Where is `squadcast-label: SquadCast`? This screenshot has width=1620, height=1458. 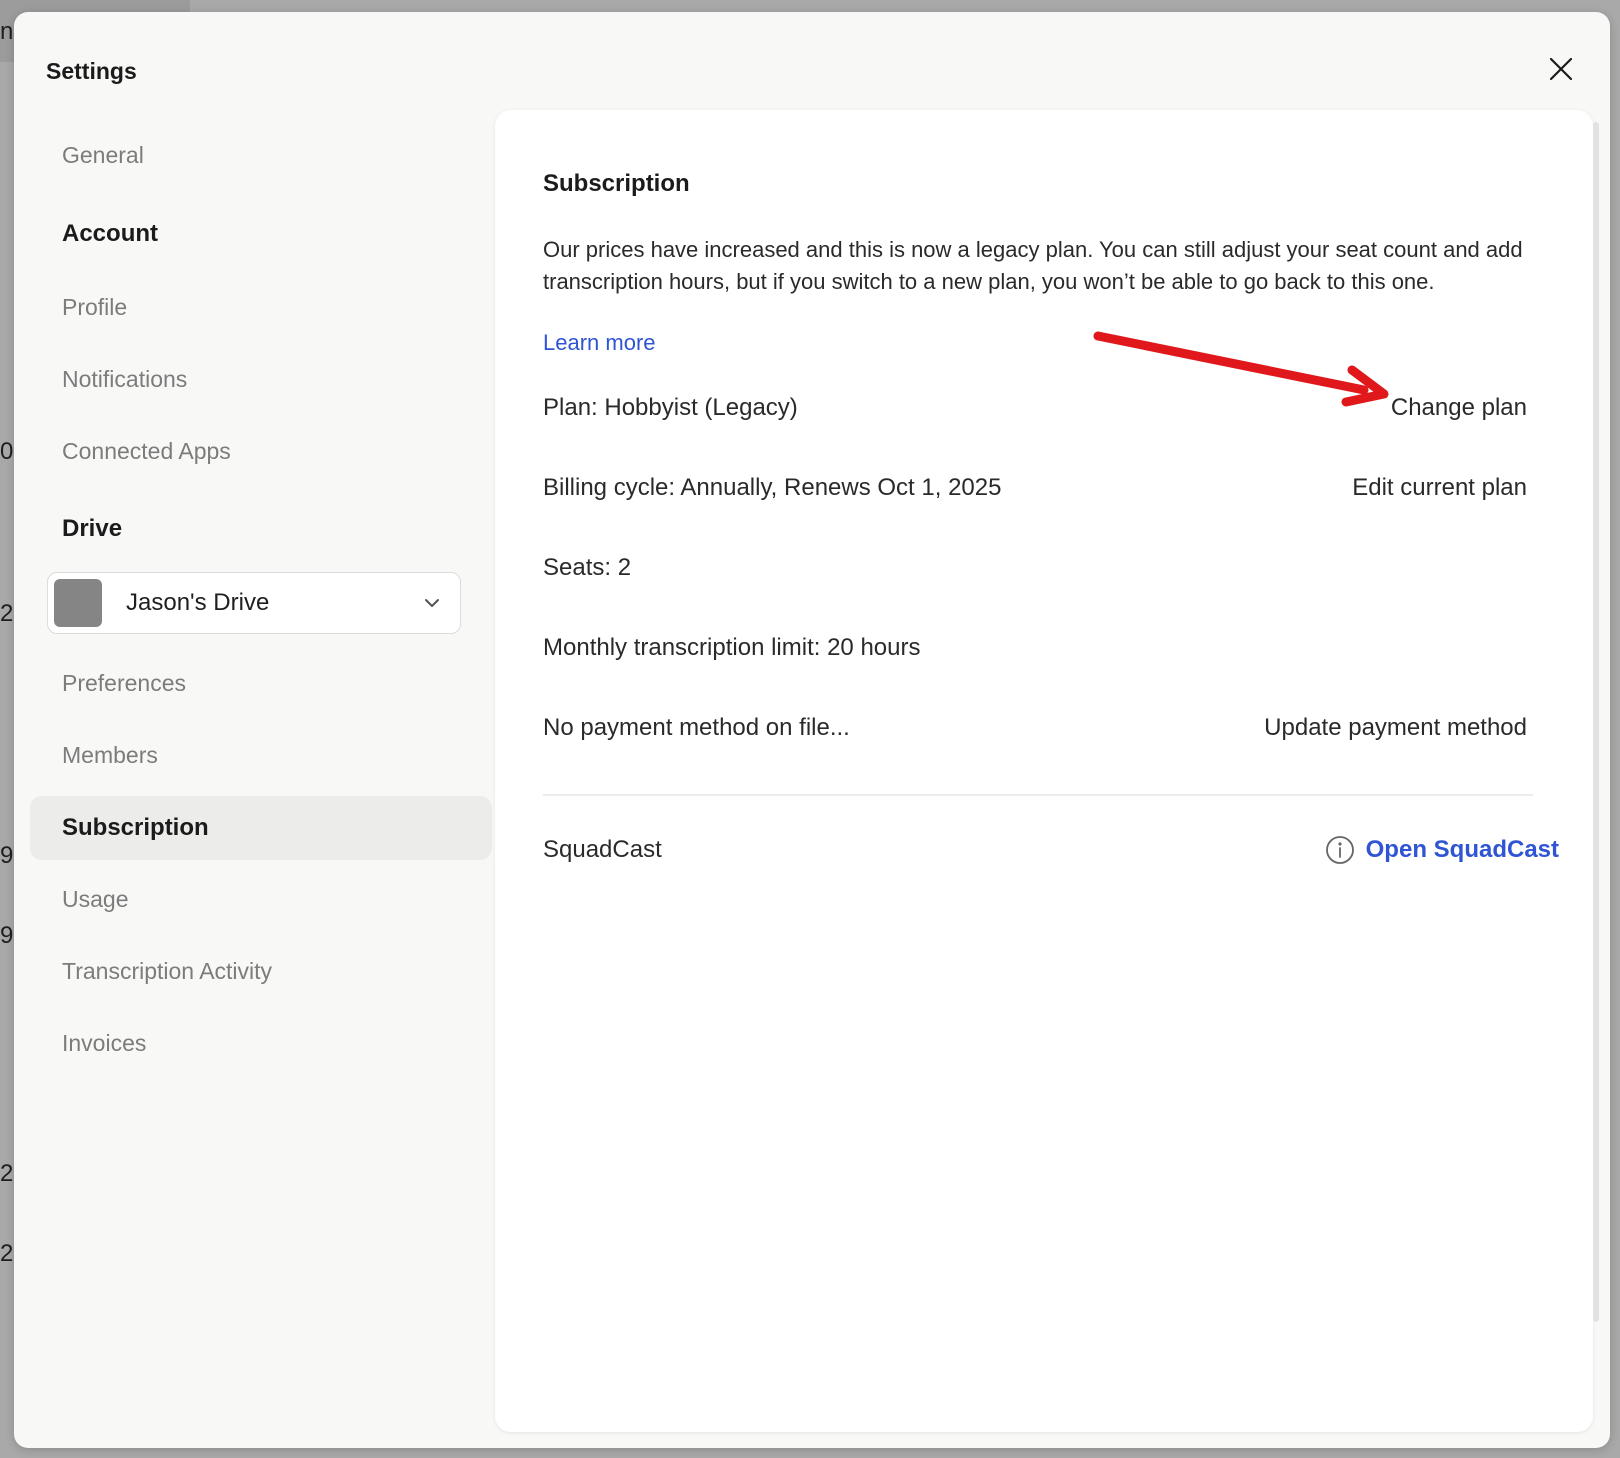 squadcast-label: SquadCast is located at coordinates (602, 849).